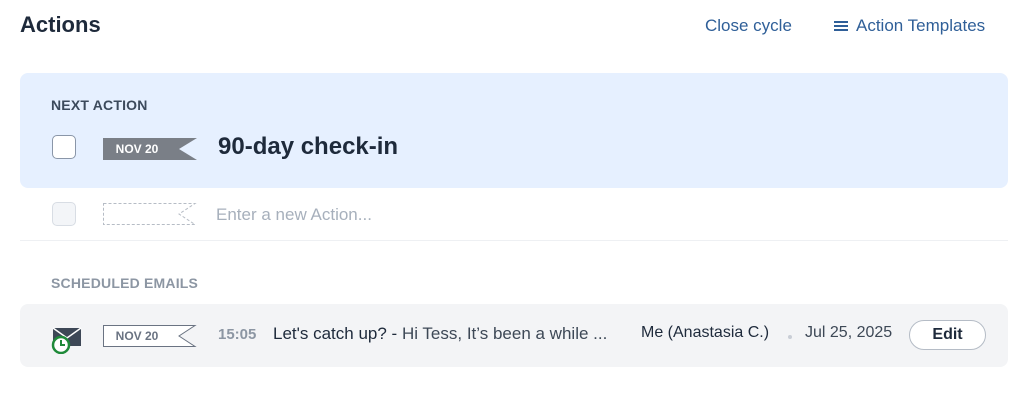  Describe the element at coordinates (748, 26) in the screenshot. I see `close-cycle-link: Close cycle` at that location.